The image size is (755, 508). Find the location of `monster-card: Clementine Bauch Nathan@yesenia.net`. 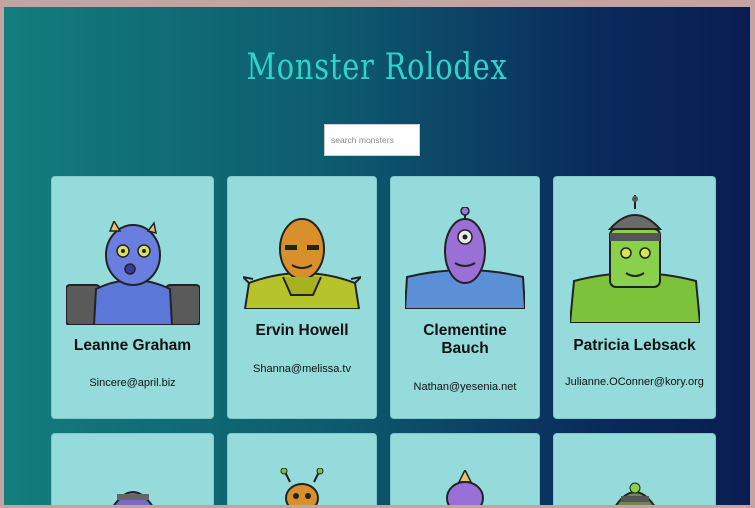

monster-card: Clementine Bauch Nathan@yesenia.net is located at coordinates (465, 297).